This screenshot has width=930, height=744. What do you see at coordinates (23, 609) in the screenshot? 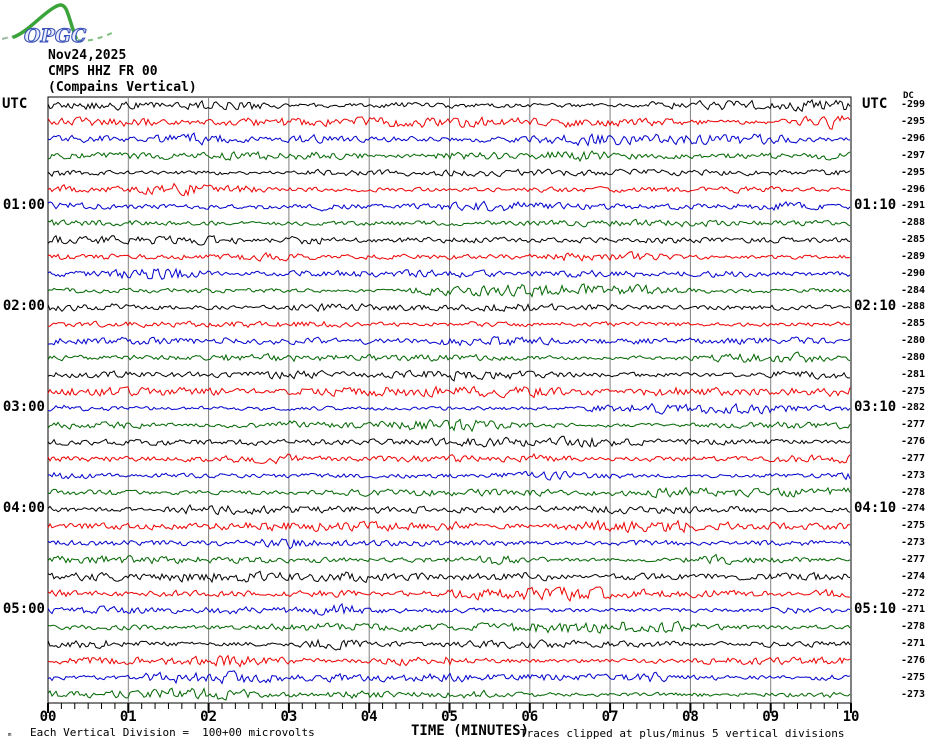
I see `hour-label-left: 05:00` at bounding box center [23, 609].